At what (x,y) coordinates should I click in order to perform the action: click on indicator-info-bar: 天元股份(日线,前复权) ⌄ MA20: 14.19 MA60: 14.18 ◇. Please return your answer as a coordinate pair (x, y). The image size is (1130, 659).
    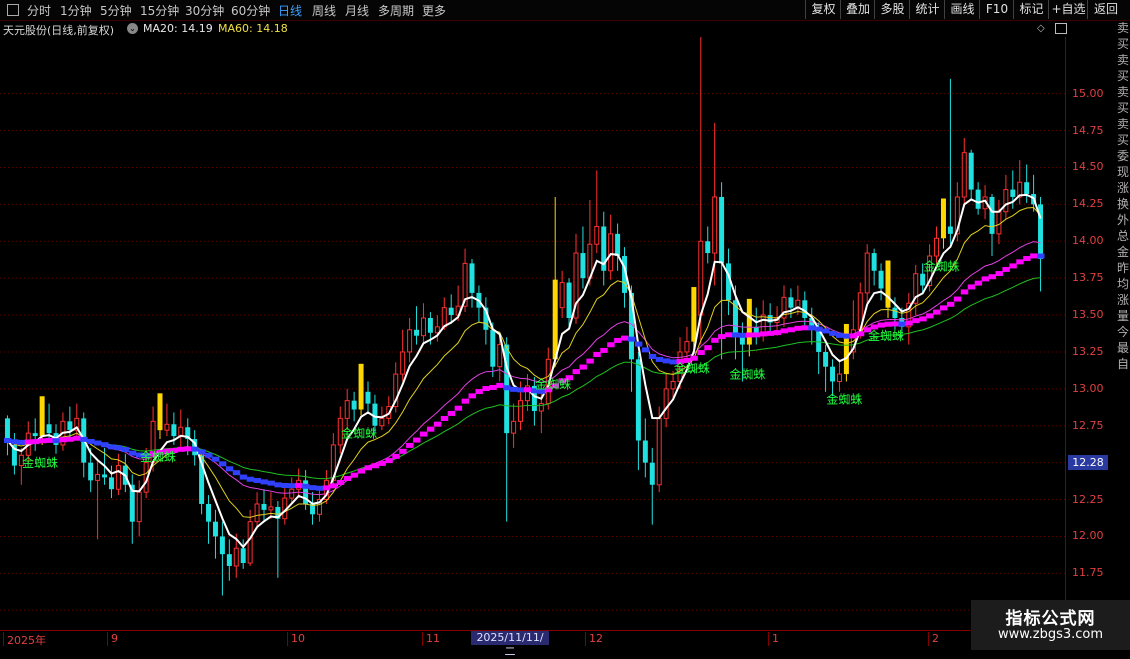
    Looking at the image, I should click on (533, 29).